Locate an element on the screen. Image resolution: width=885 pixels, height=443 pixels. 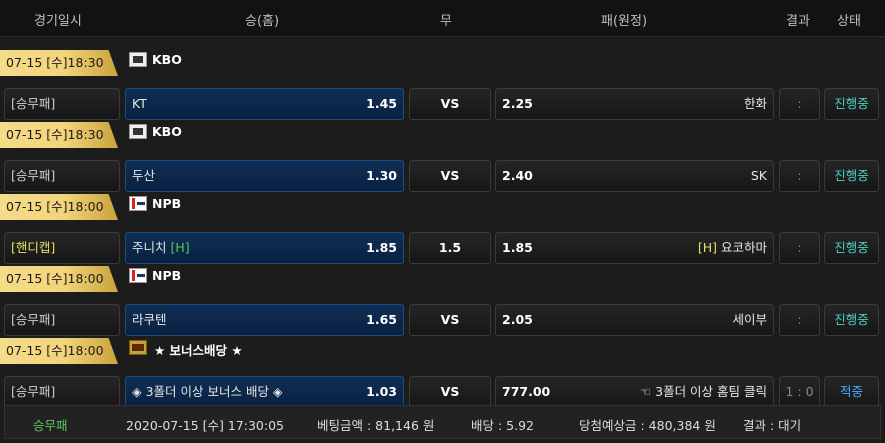
match-result: 1 : 0 is located at coordinates (799, 392).